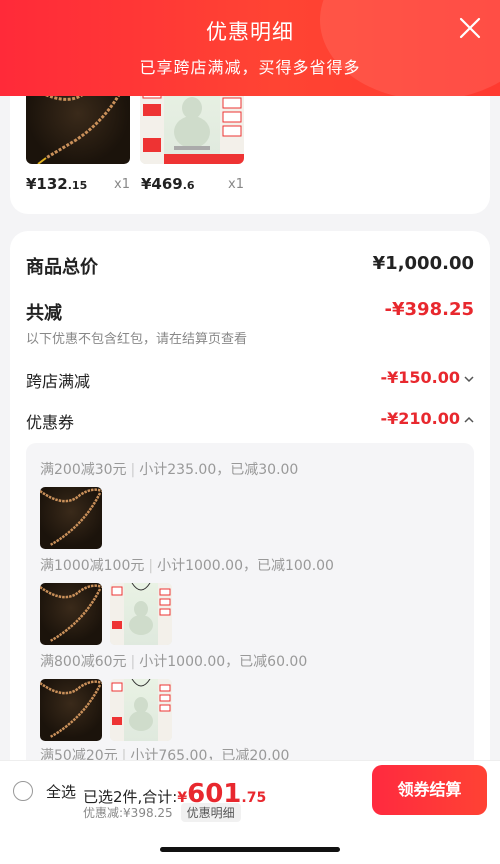 The width and height of the screenshot is (500, 864). What do you see at coordinates (470, 28) in the screenshot?
I see `close-icon` at bounding box center [470, 28].